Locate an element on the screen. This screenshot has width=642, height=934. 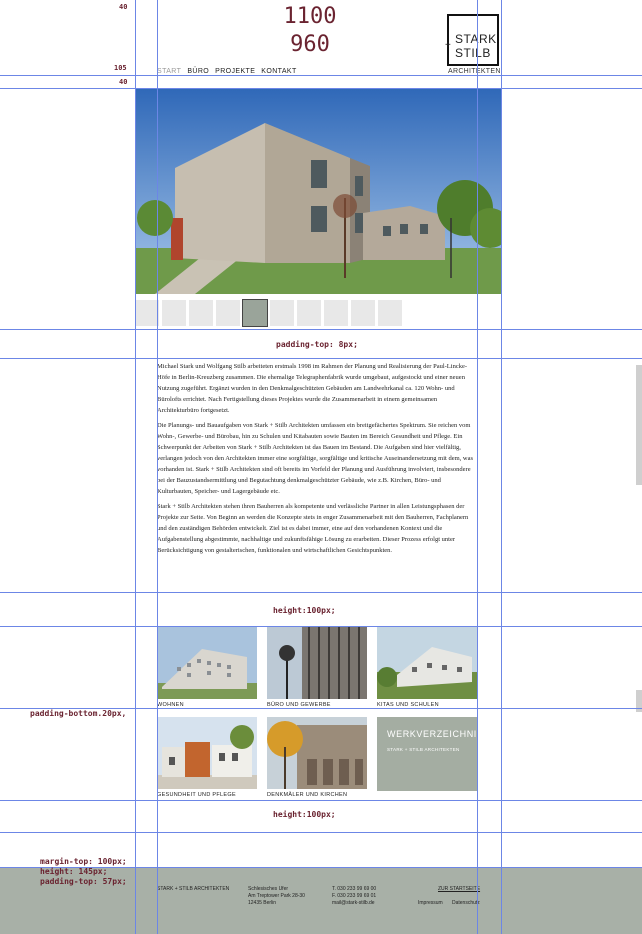
logo-line-2: STILB is located at coordinates (473, 53).